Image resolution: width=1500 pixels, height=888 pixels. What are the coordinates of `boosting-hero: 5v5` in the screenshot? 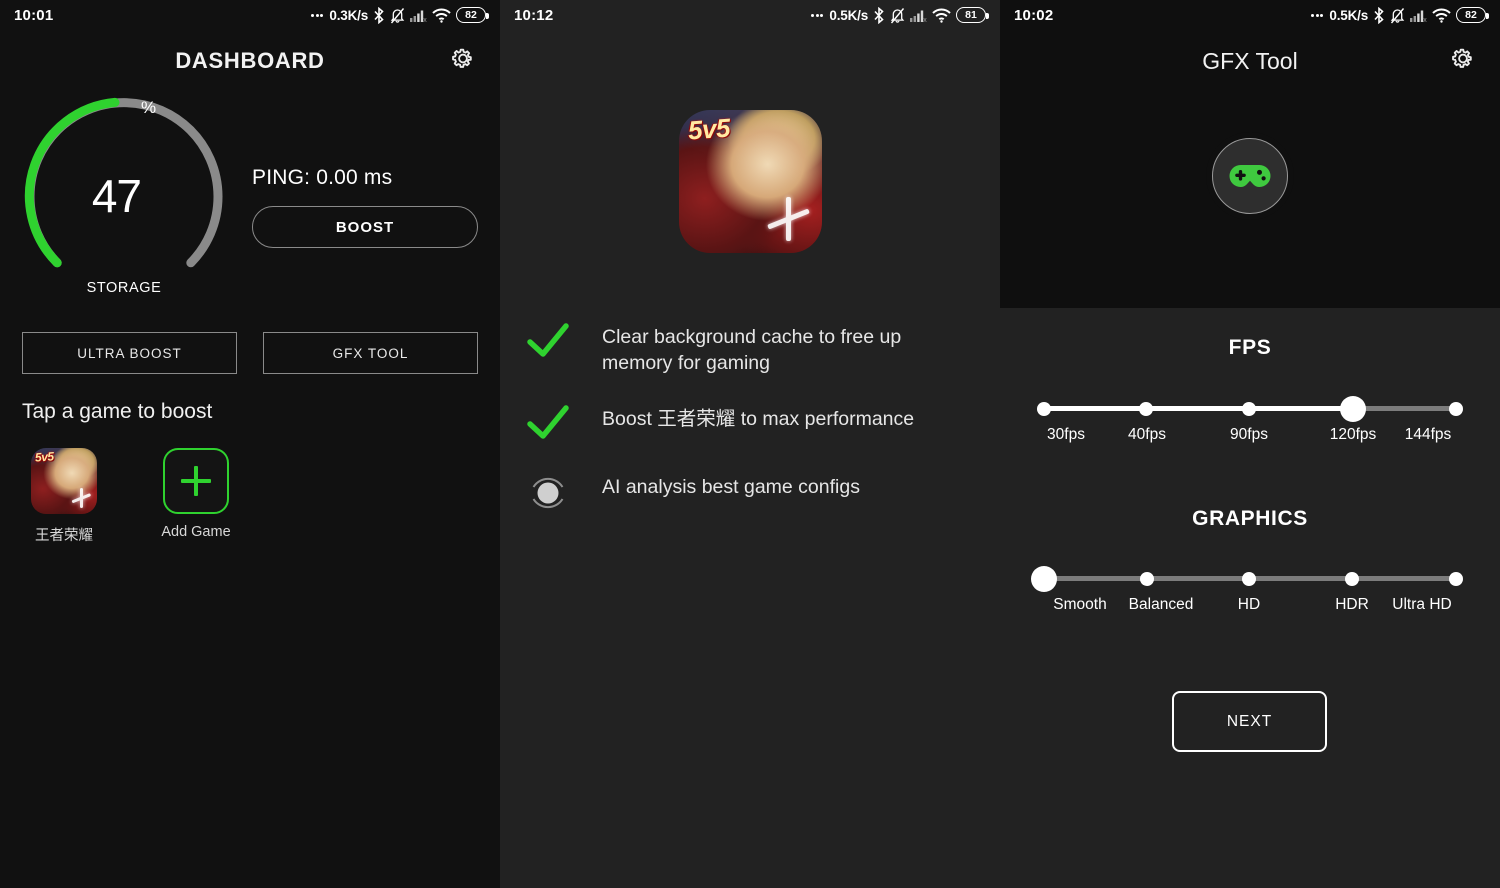 It's located at (750, 181).